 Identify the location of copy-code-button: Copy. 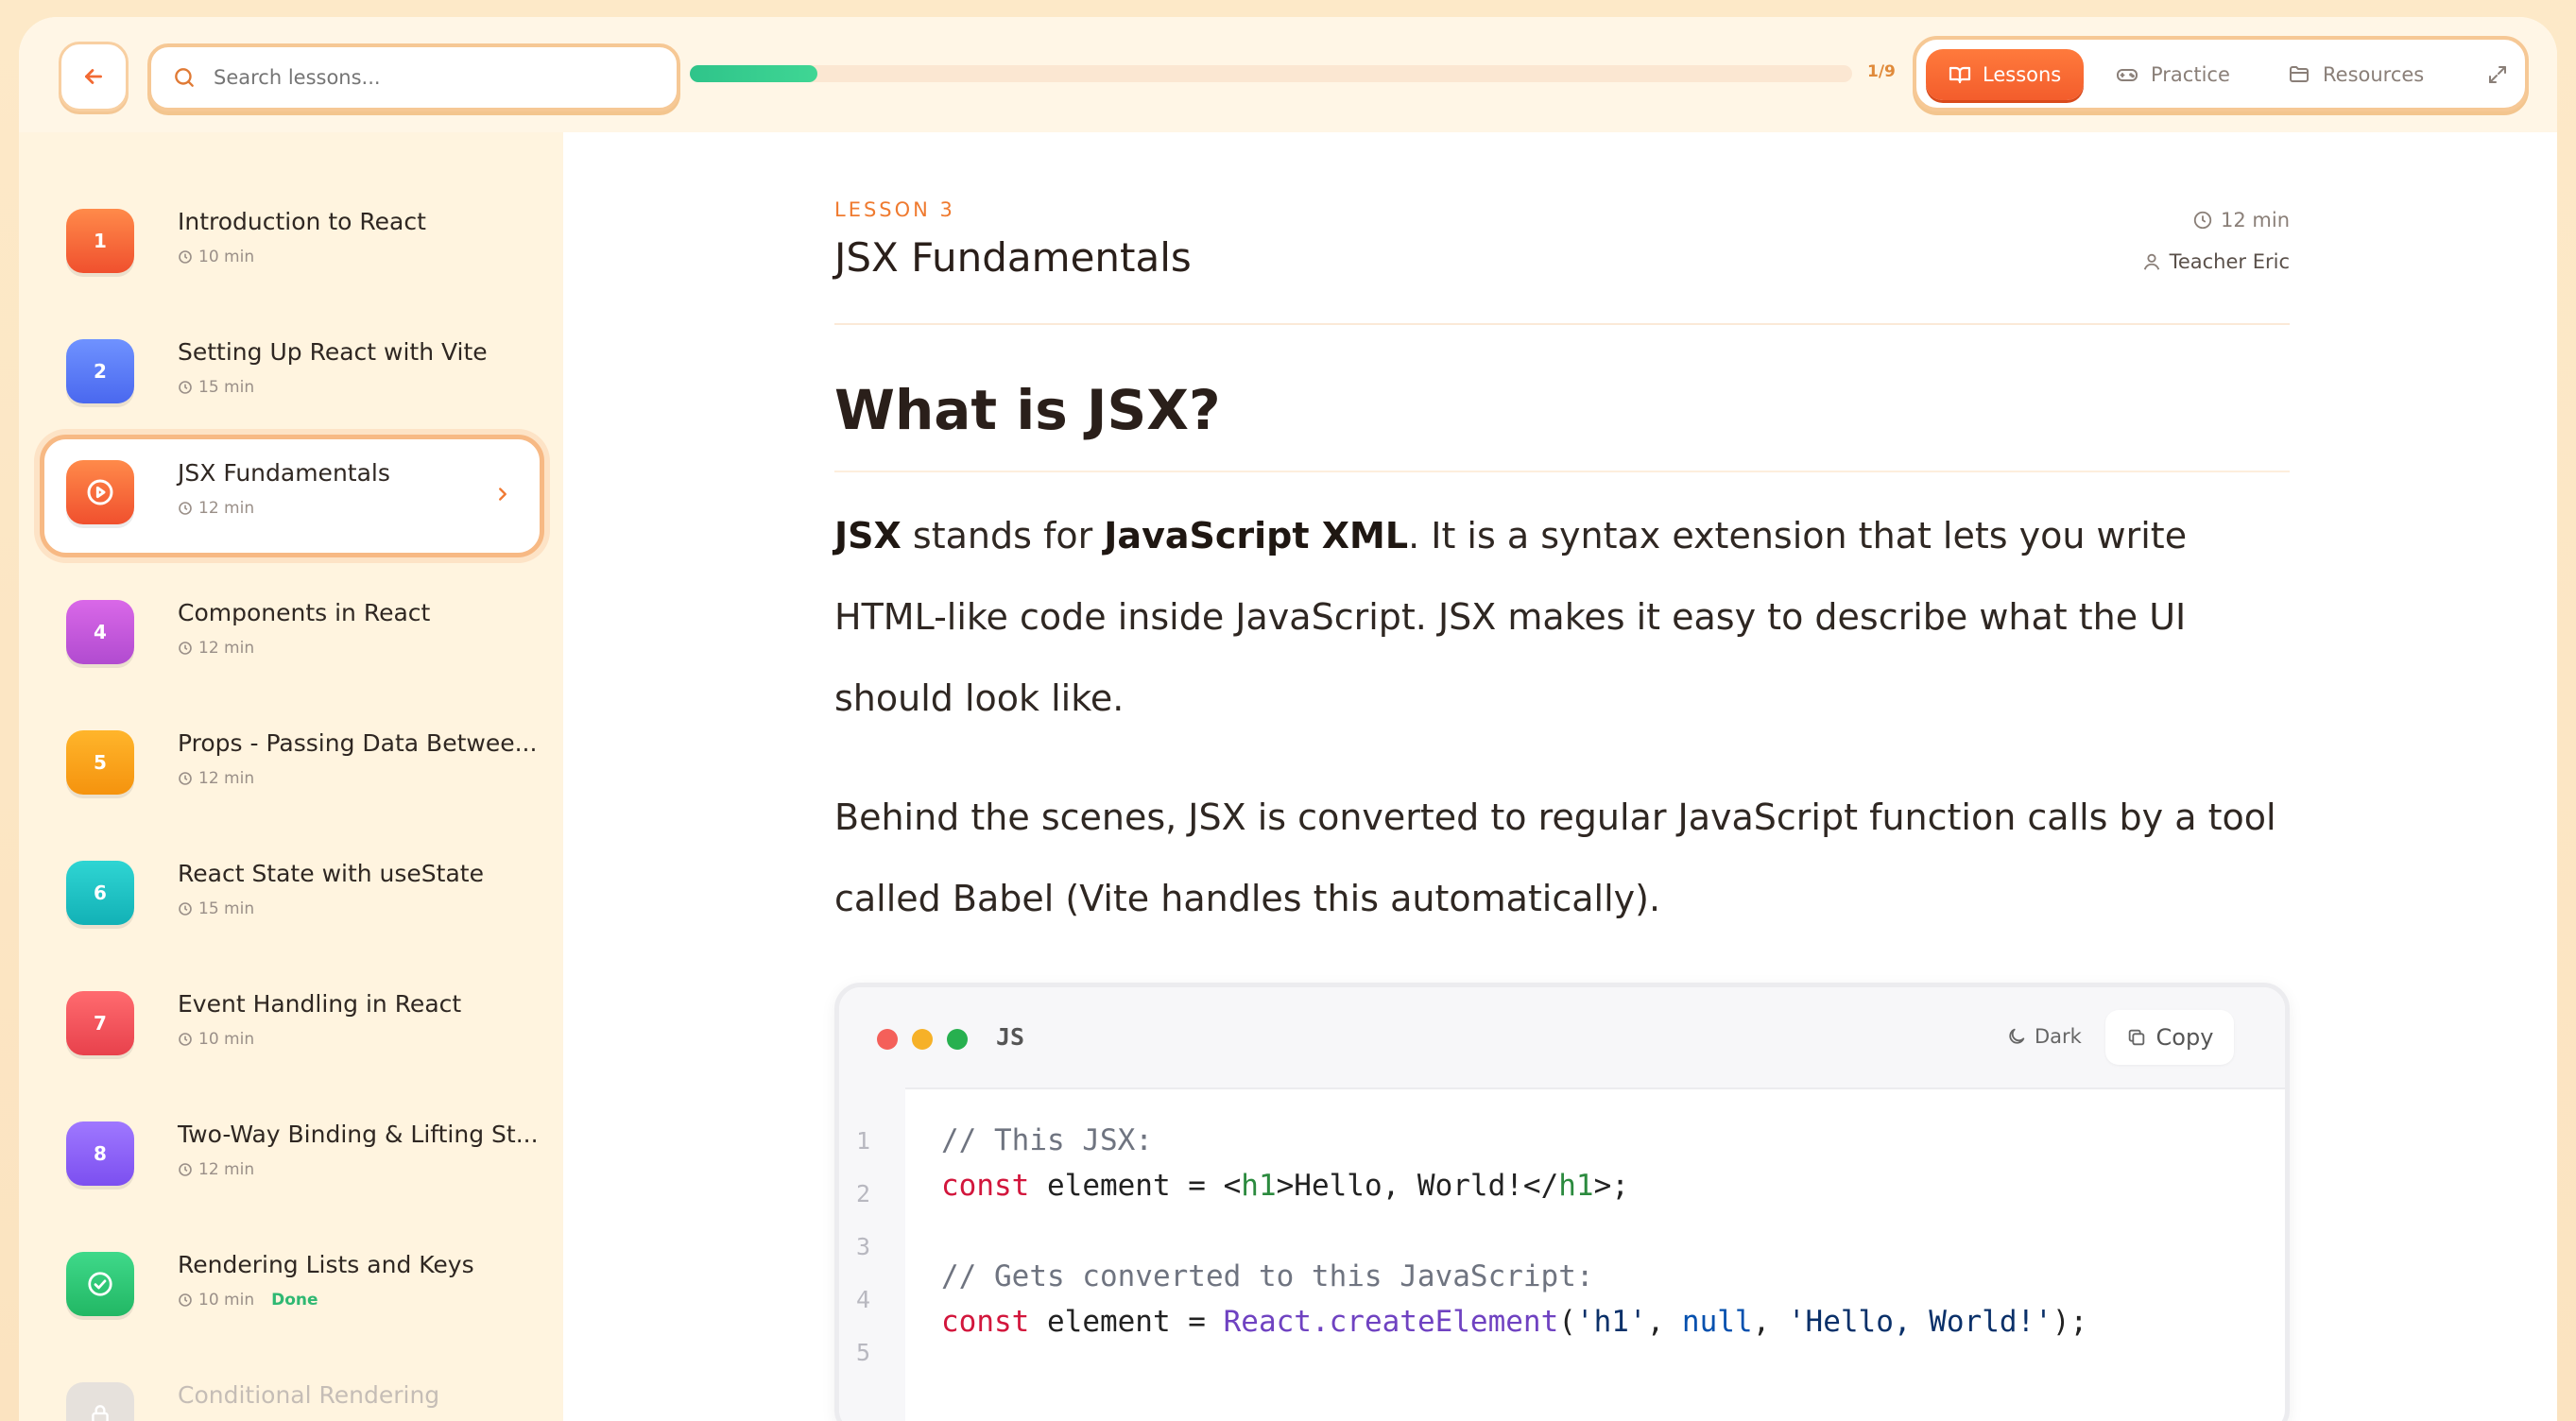
(2169, 1038).